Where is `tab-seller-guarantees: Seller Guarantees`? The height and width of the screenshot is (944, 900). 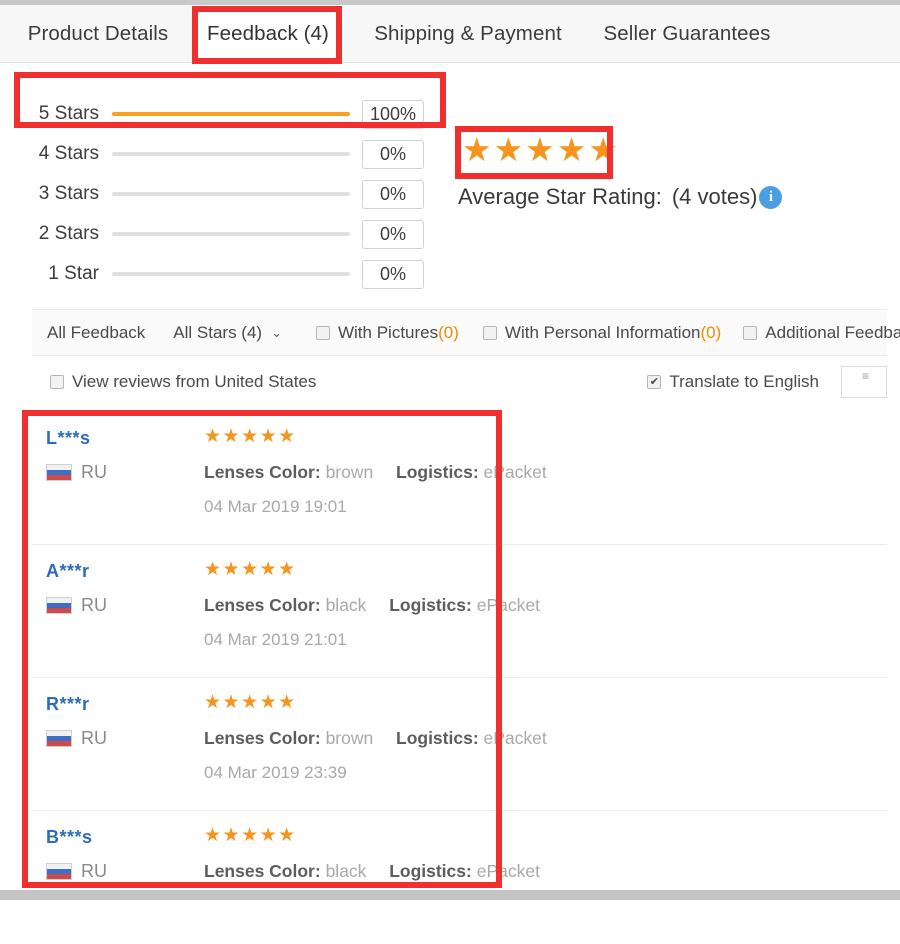
tab-seller-guarantees: Seller Guarantees is located at coordinates (687, 33).